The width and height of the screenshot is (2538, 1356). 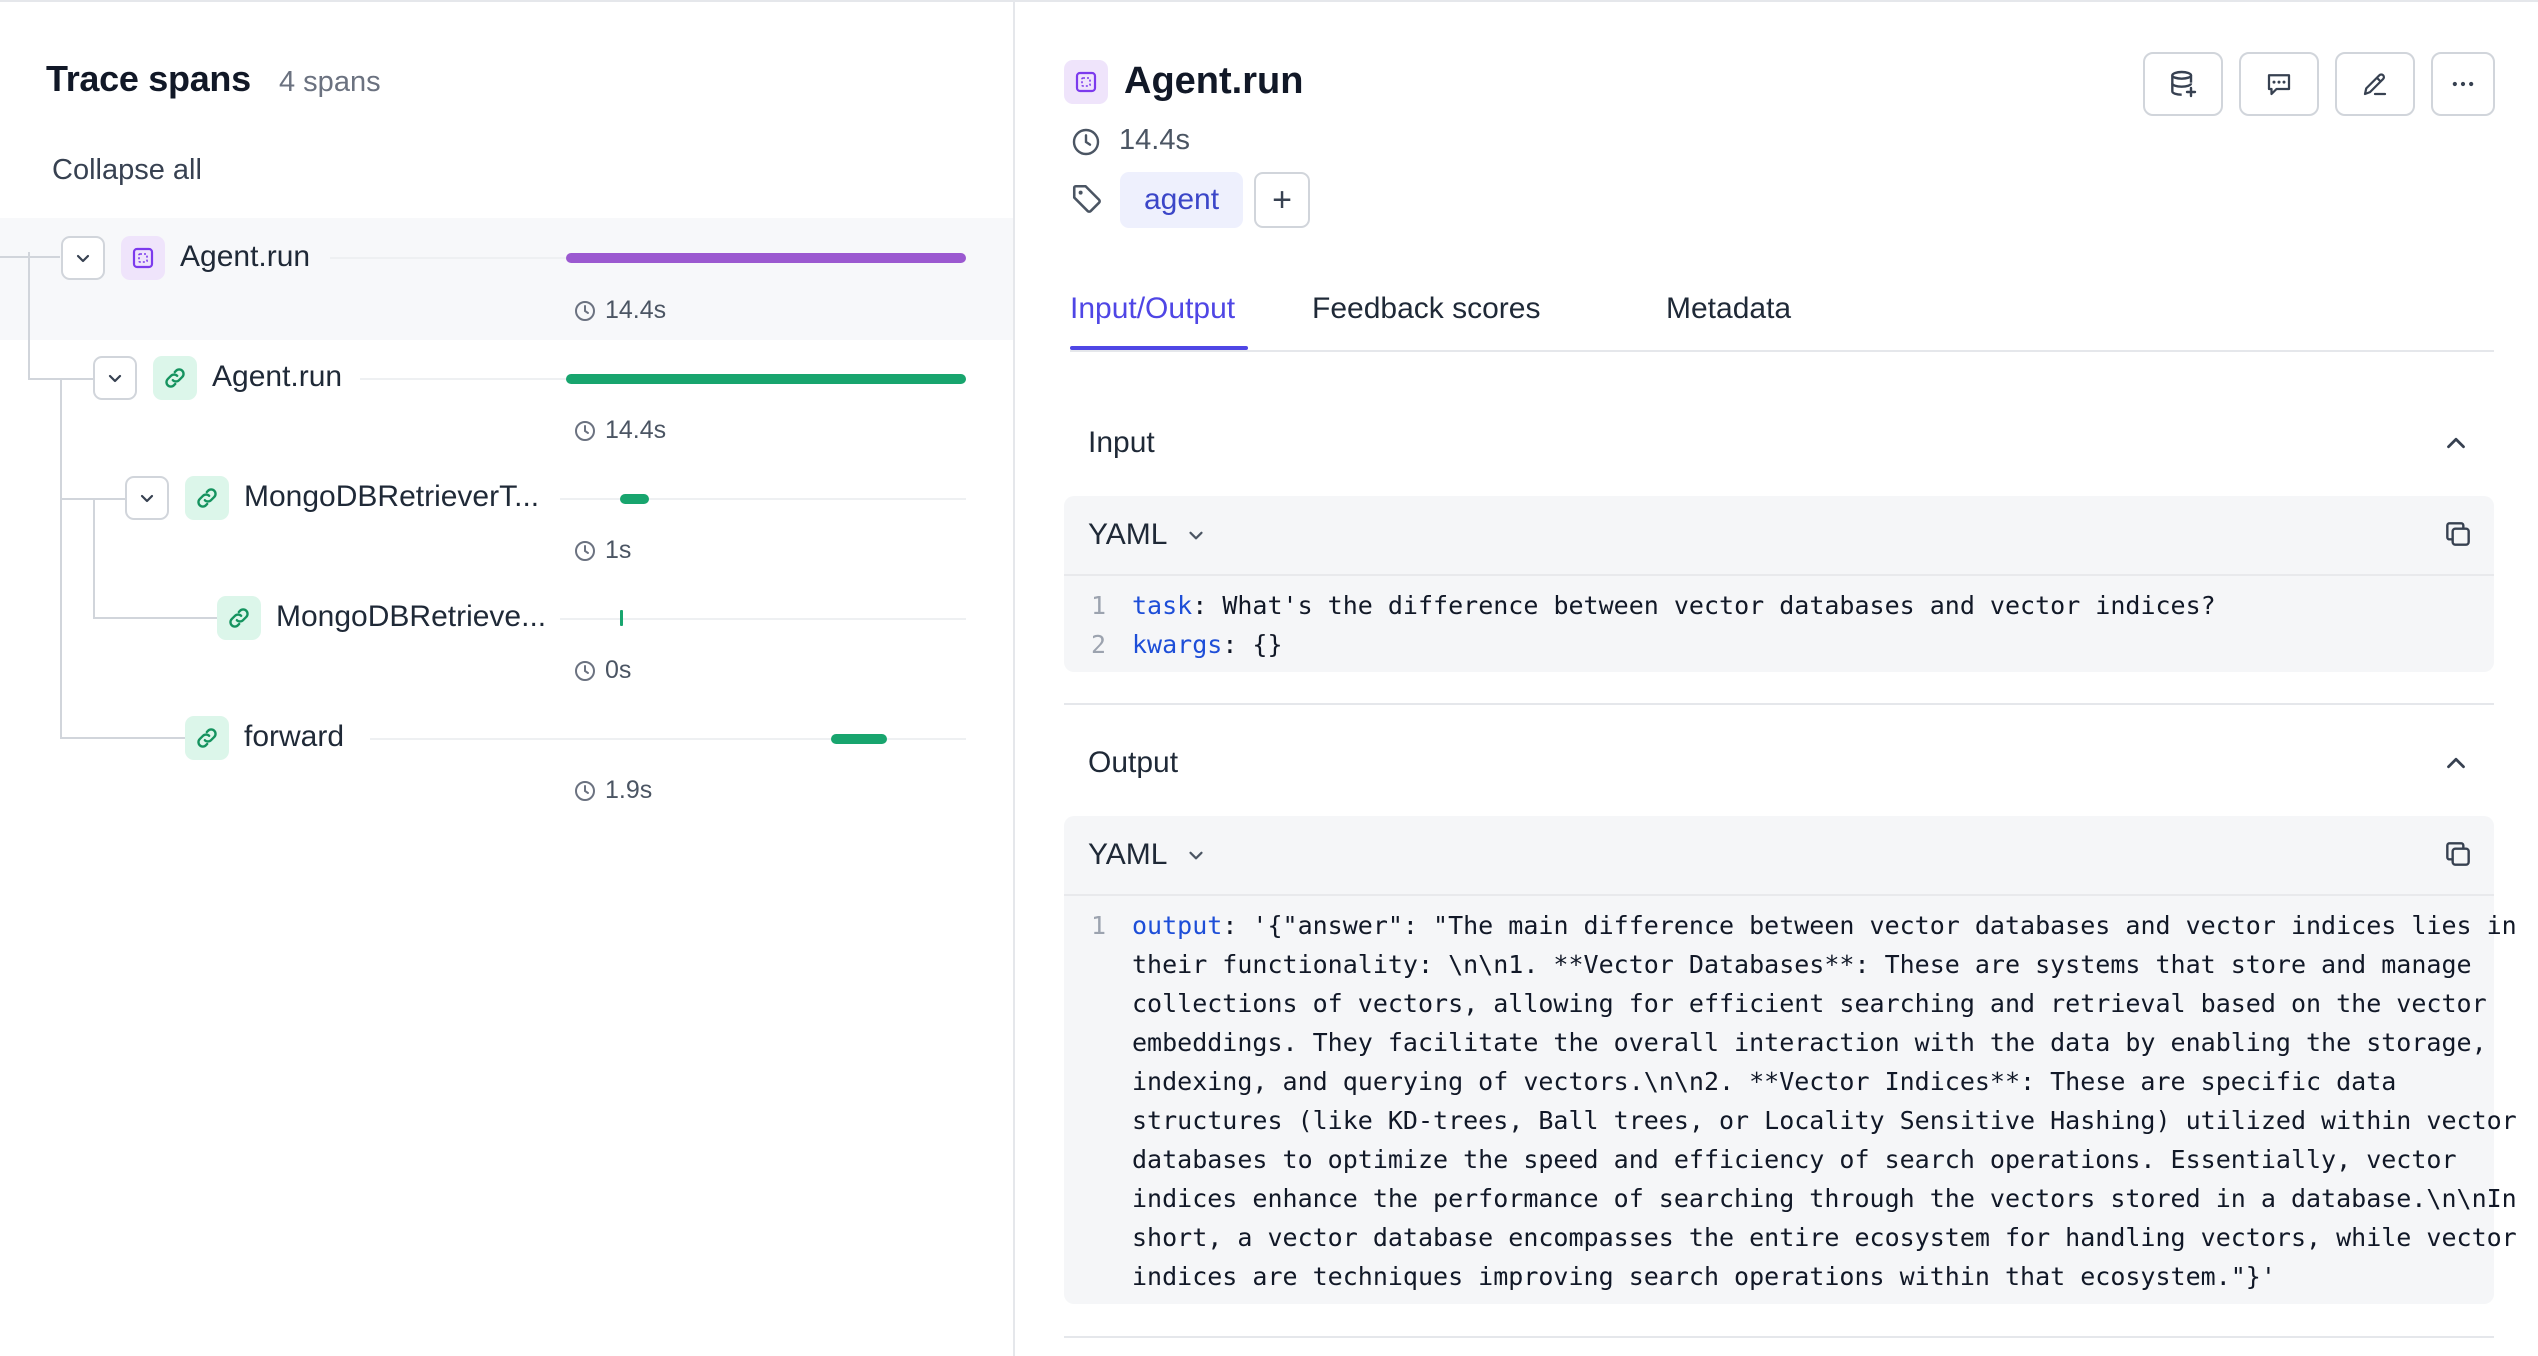 What do you see at coordinates (1152, 309) in the screenshot?
I see `tab-input-output: Input/Output` at bounding box center [1152, 309].